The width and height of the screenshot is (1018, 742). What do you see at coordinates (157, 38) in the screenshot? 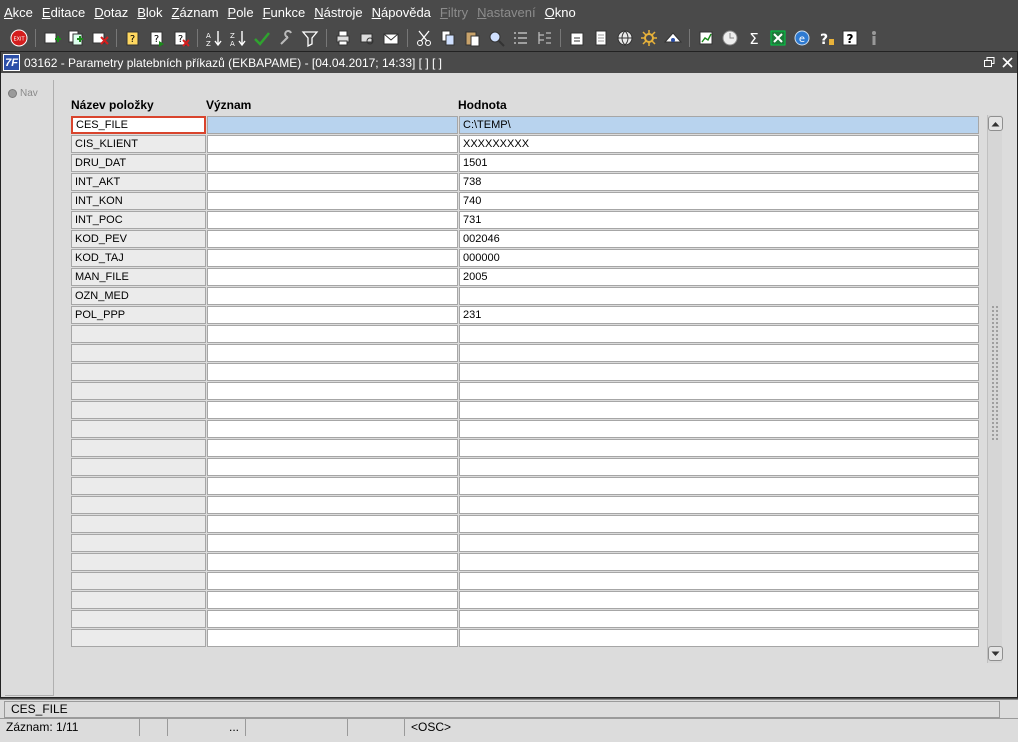
I see `execute-query-icon: ?` at bounding box center [157, 38].